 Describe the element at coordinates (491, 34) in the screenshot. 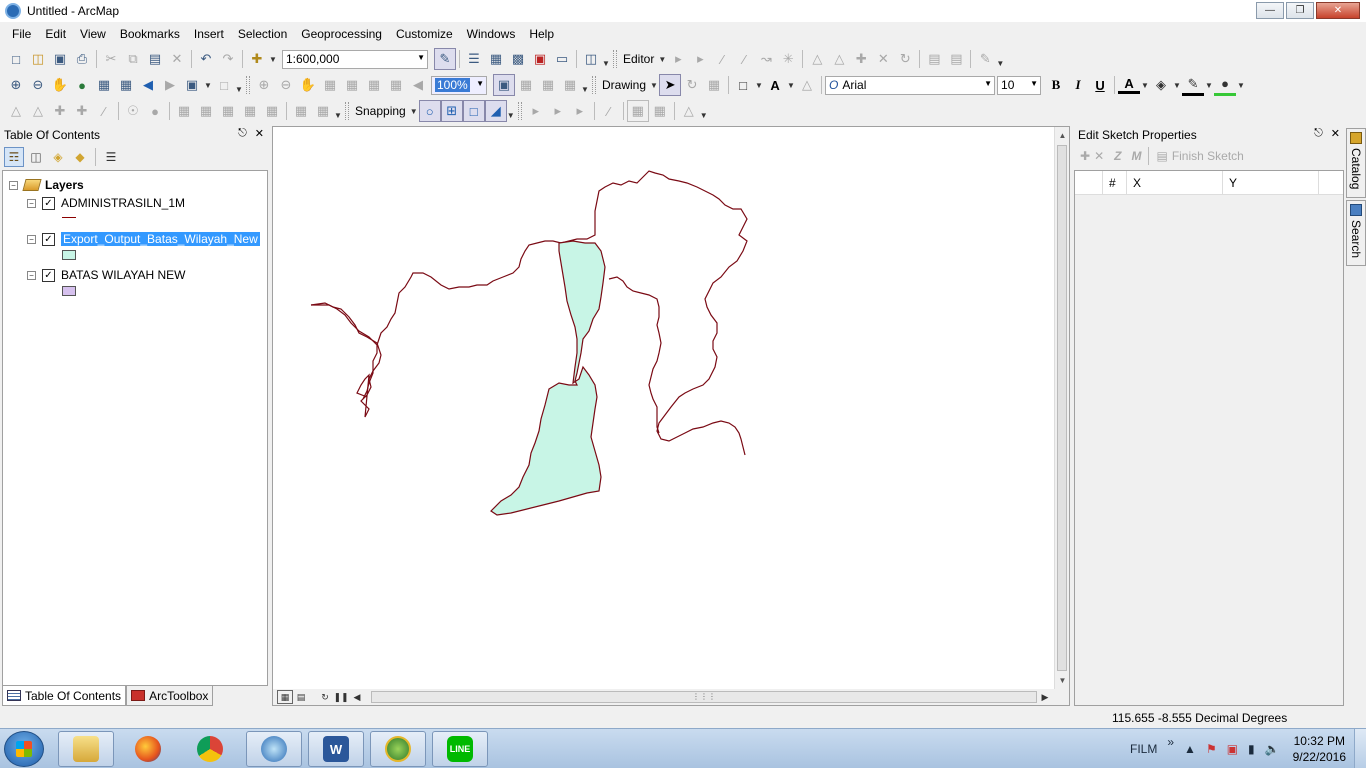

I see `menu-windows: Windows` at that location.